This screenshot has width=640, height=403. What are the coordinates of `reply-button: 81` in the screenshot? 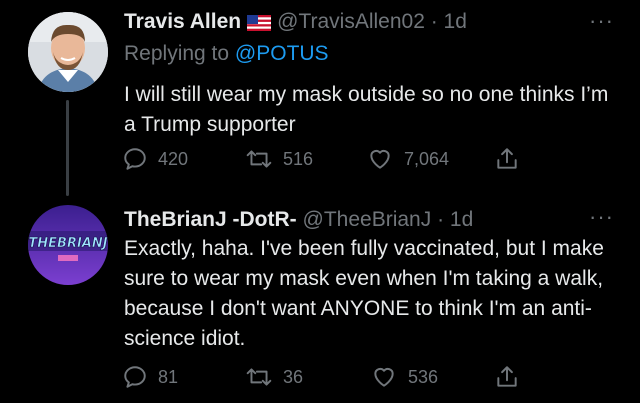 It's located at (150, 377).